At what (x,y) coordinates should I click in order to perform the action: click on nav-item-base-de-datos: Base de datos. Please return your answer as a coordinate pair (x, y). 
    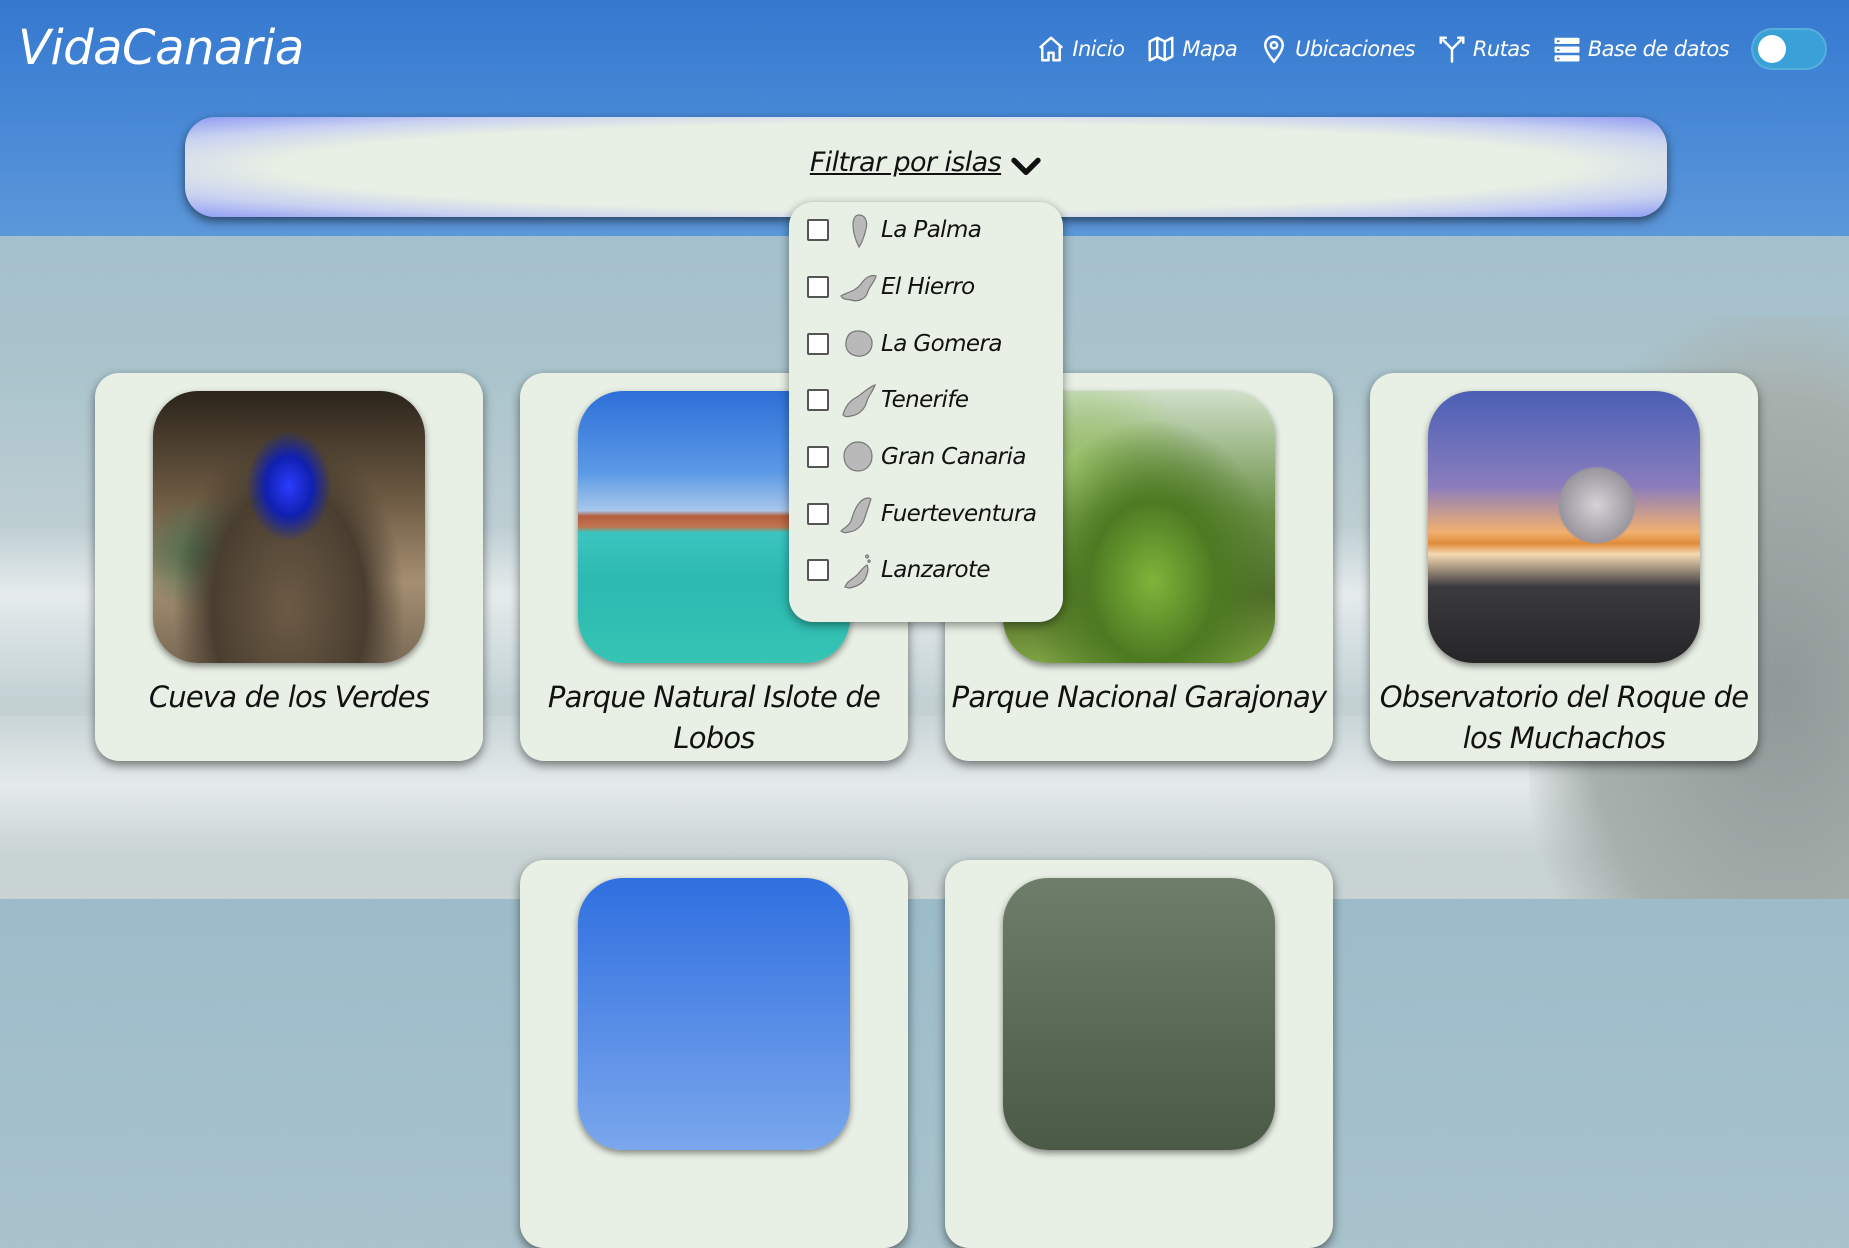
    Looking at the image, I should click on (1641, 49).